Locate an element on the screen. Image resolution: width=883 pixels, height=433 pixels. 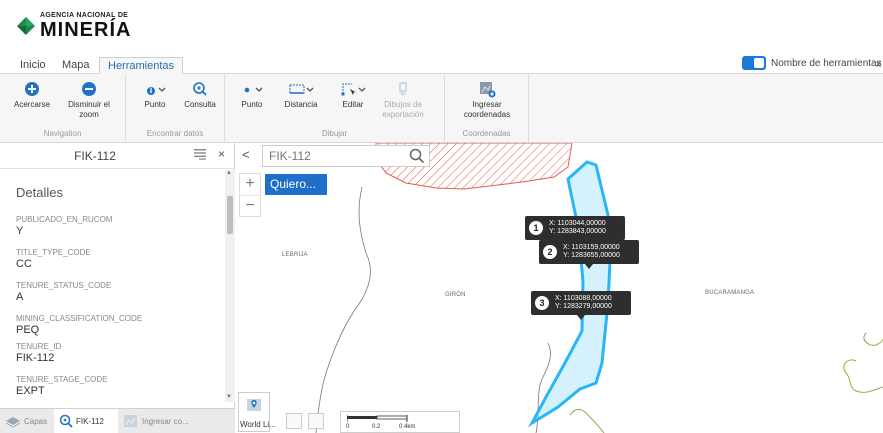
tab-inicio: Inicio is located at coordinates (33, 65).